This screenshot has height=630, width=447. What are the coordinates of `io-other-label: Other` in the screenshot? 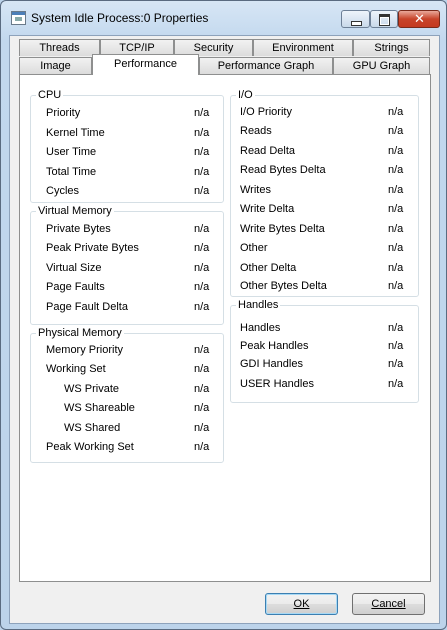 It's located at (254, 248).